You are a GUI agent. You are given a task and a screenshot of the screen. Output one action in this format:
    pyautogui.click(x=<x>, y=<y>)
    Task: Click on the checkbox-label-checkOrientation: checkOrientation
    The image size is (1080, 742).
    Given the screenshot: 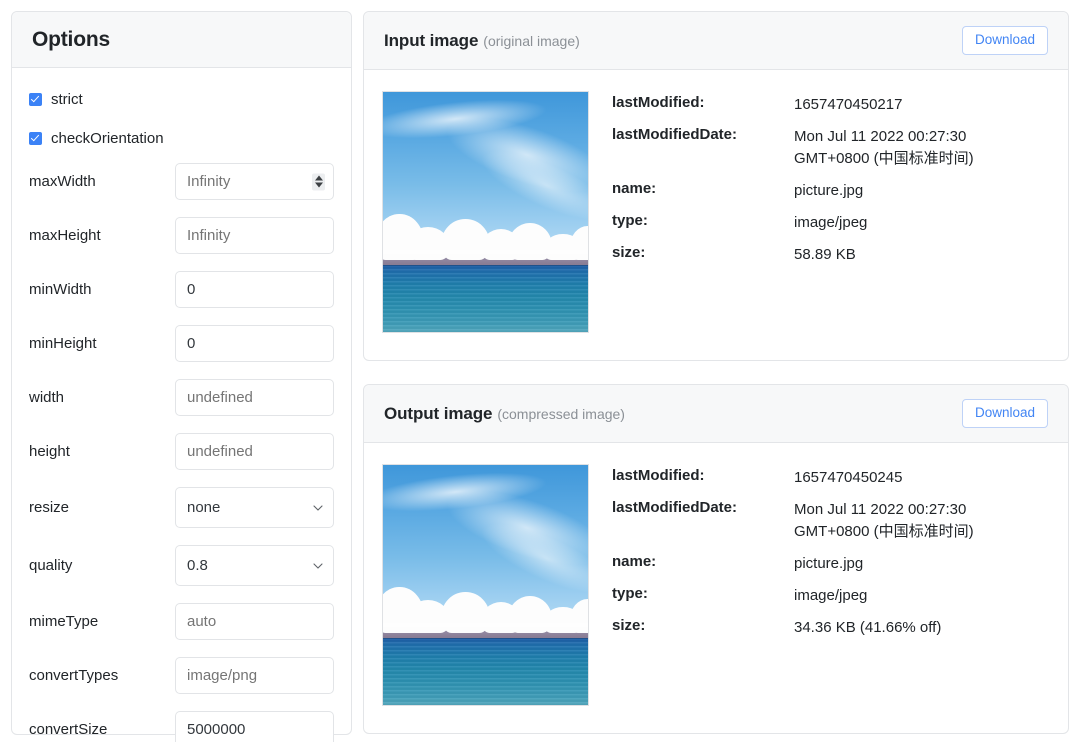 What is the action you would take?
    pyautogui.click(x=107, y=138)
    